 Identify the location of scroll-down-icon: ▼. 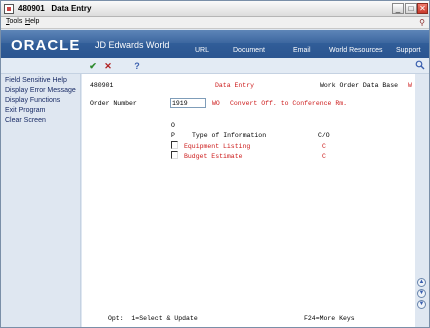
(421, 293).